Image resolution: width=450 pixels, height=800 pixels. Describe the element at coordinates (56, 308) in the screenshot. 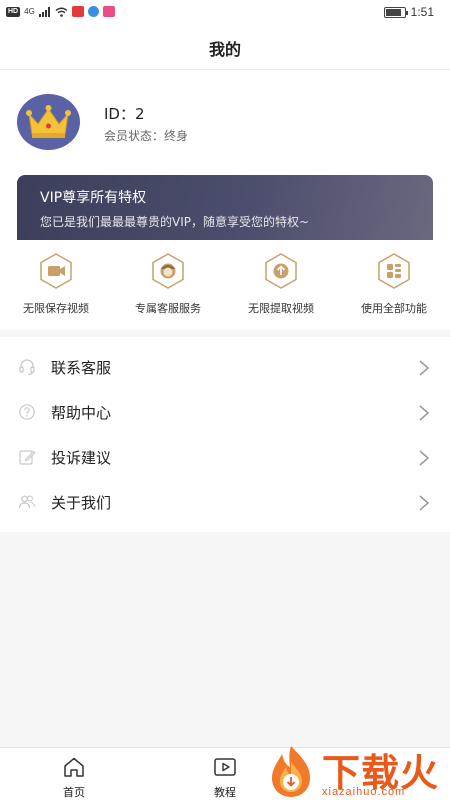

I see `privilege-label: 无限保存视频` at that location.